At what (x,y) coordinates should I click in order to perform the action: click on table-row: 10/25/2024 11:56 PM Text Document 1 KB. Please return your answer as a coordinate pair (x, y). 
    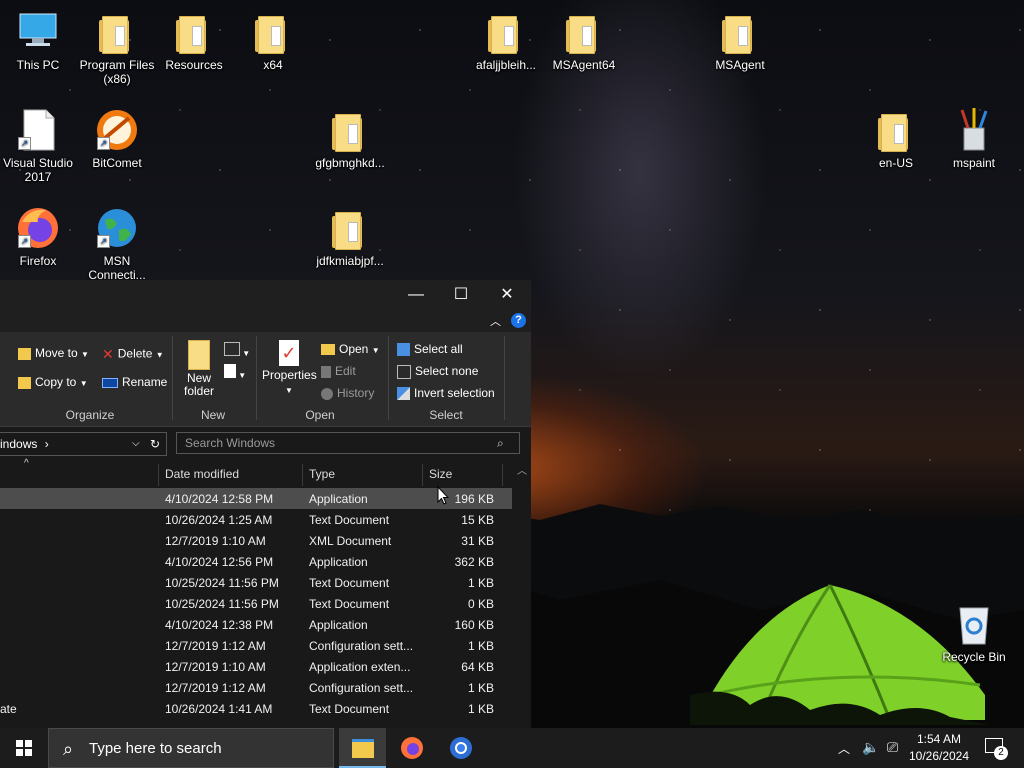
    Looking at the image, I should click on (256, 582).